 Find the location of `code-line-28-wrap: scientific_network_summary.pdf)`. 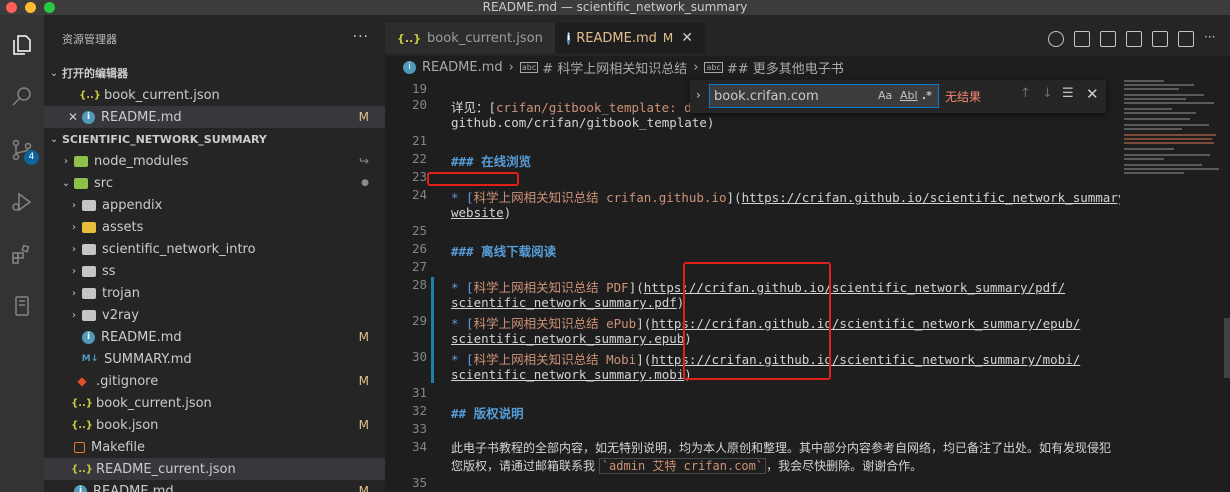

code-line-28-wrap: scientific_network_summary.pdf) is located at coordinates (568, 302).